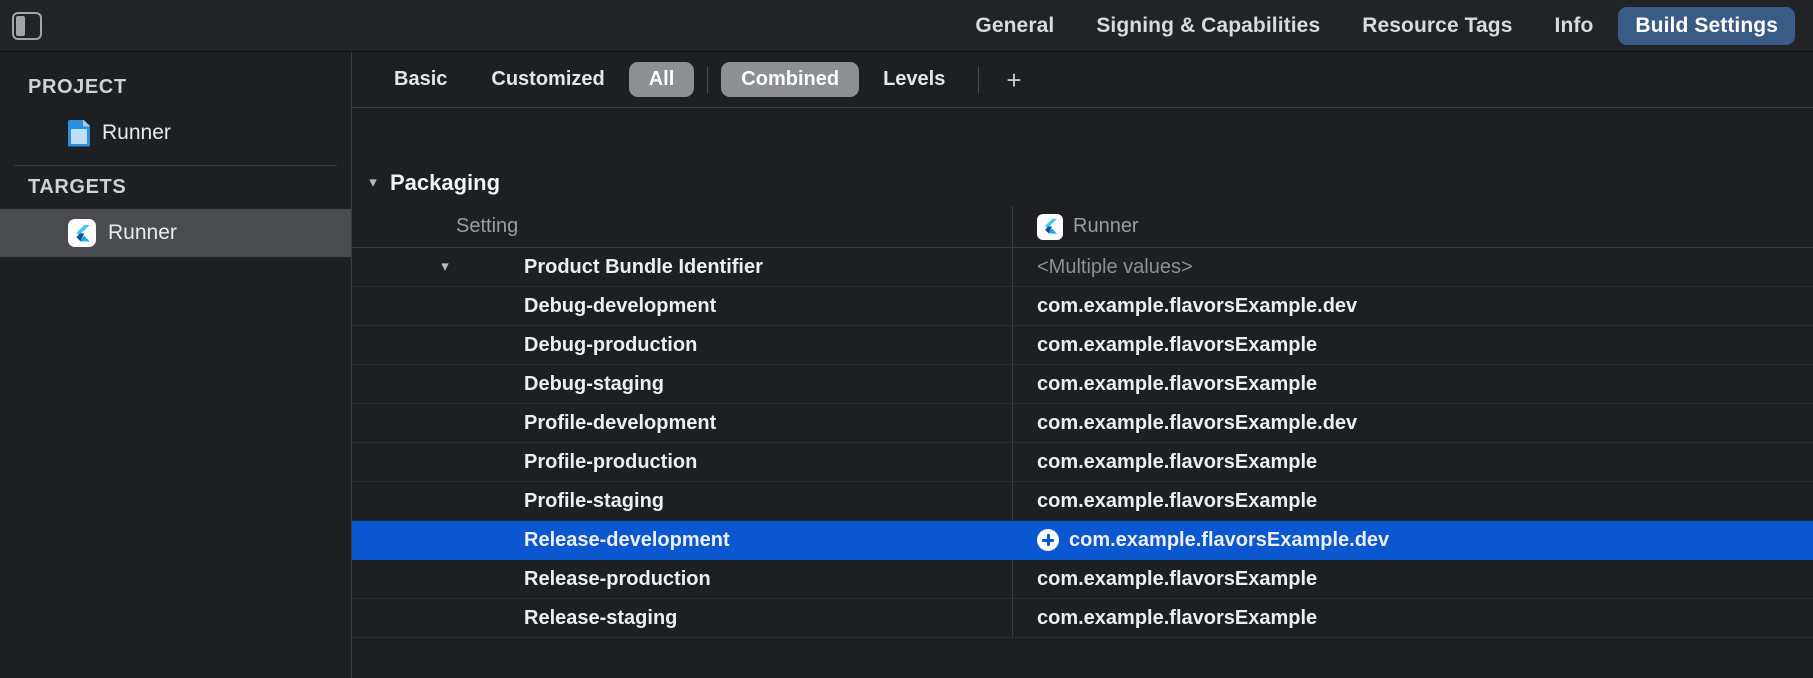 Image resolution: width=1813 pixels, height=678 pixels. I want to click on sidebar-item-targets-runner: Runner, so click(175, 233).